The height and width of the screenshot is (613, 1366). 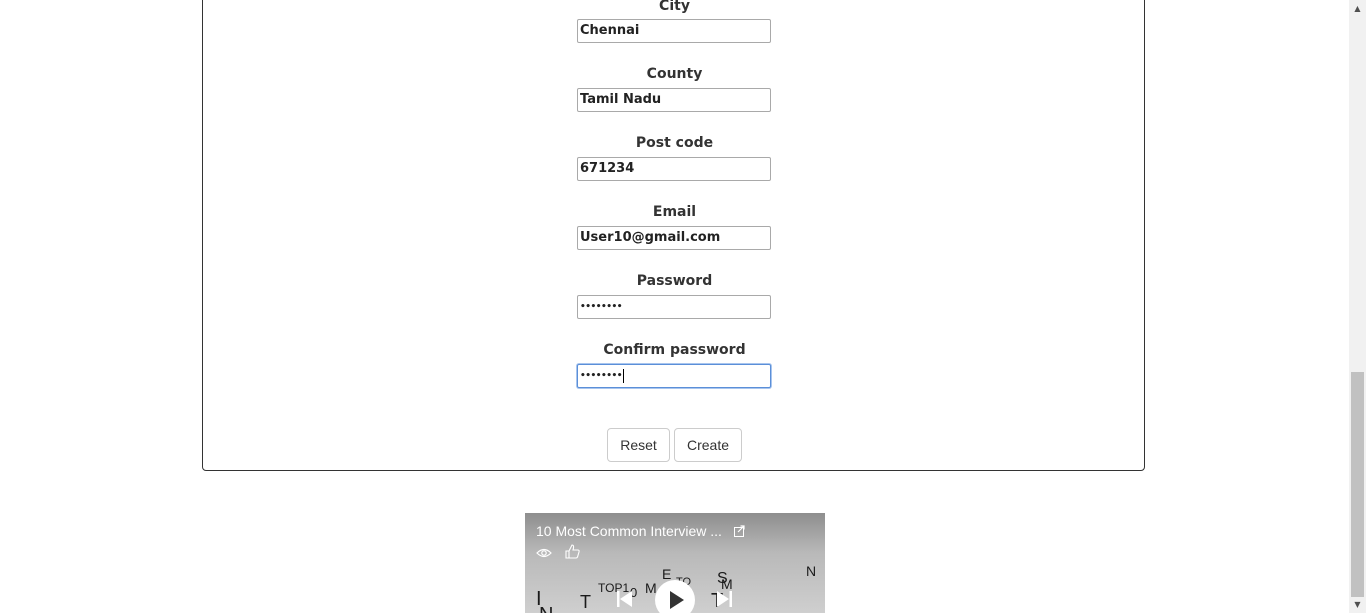 What do you see at coordinates (1357, 484) in the screenshot?
I see `scrollbar-thumb` at bounding box center [1357, 484].